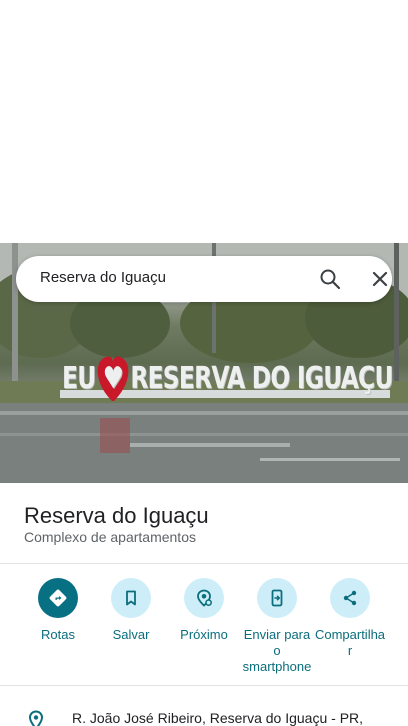 The image size is (408, 726). I want to click on send-to-phone-button: Enviar para o smartphone, so click(277, 626).